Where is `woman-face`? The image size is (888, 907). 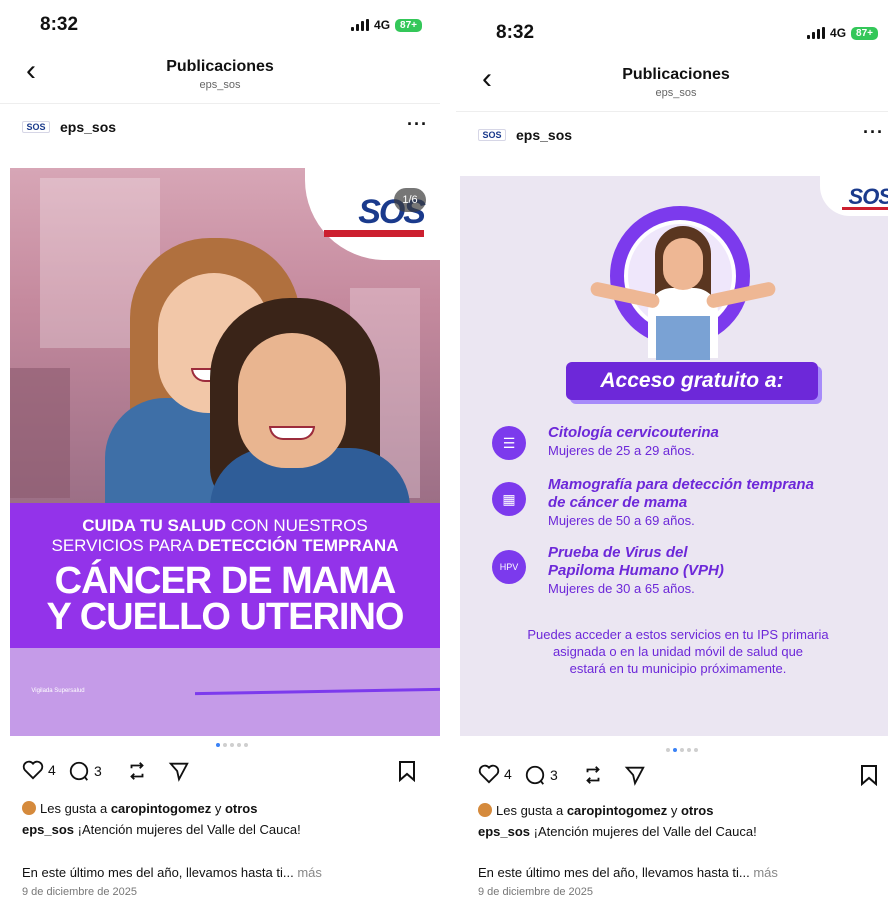
woman-face is located at coordinates (683, 264).